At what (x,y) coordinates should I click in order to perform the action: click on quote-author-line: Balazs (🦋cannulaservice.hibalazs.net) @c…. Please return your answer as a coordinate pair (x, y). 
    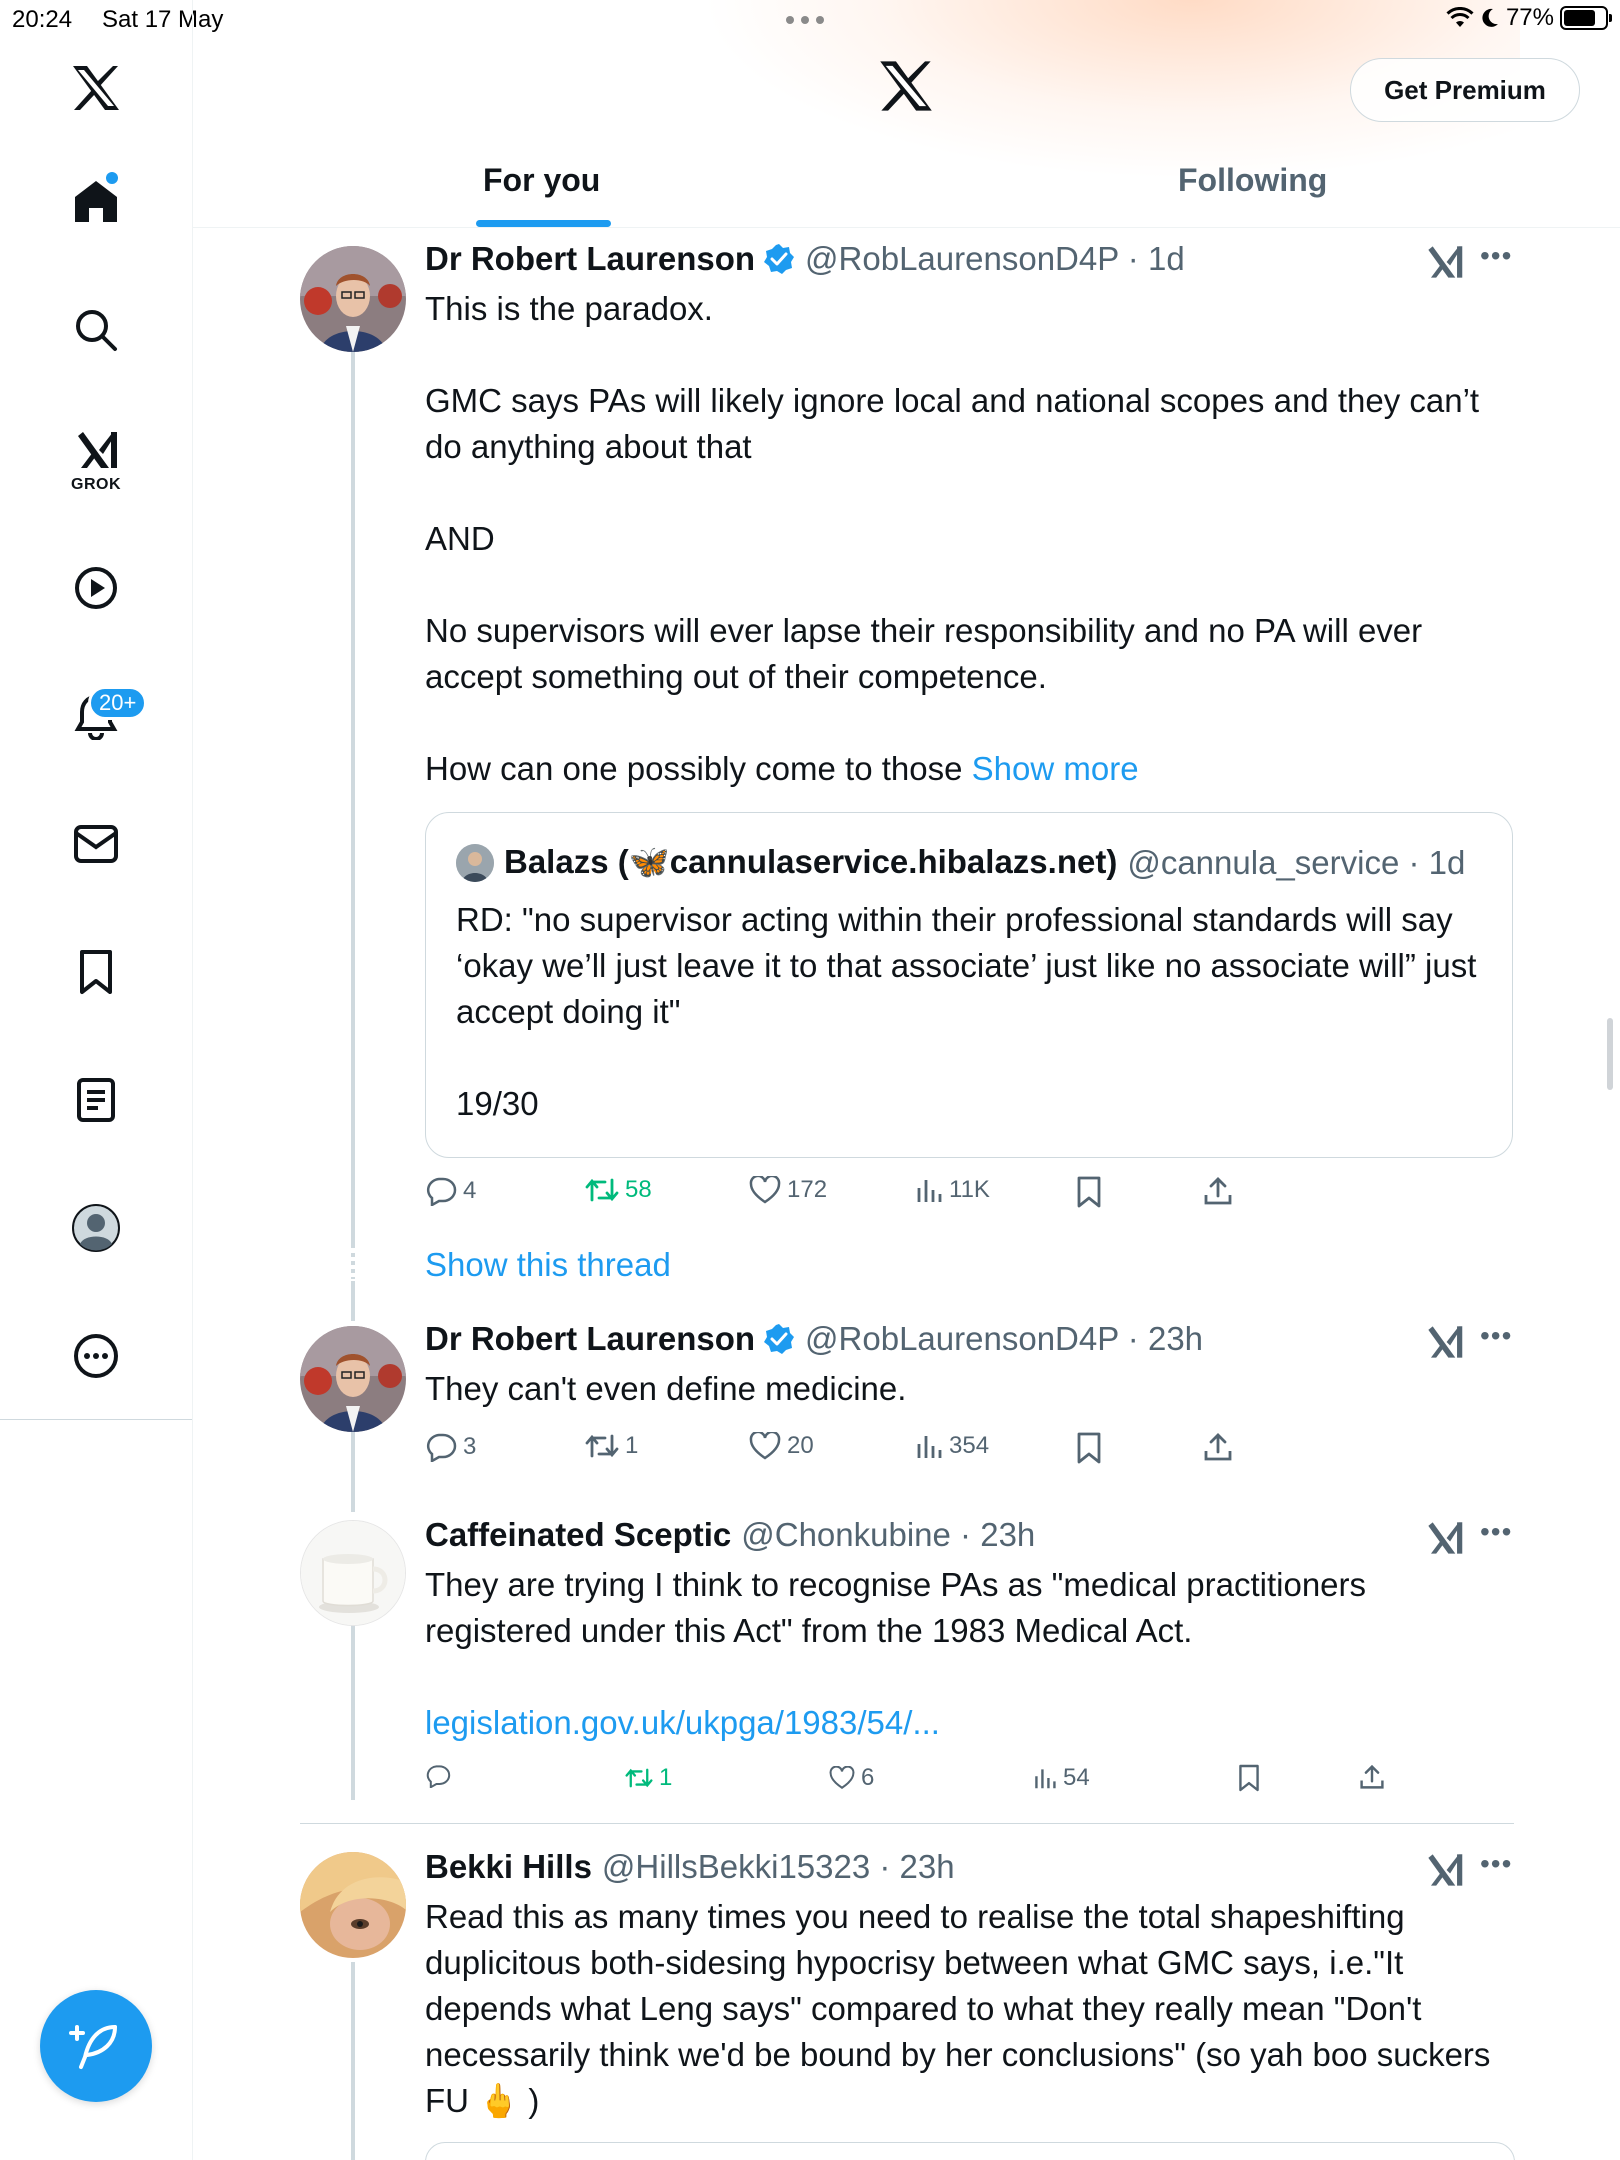
    Looking at the image, I should click on (960, 862).